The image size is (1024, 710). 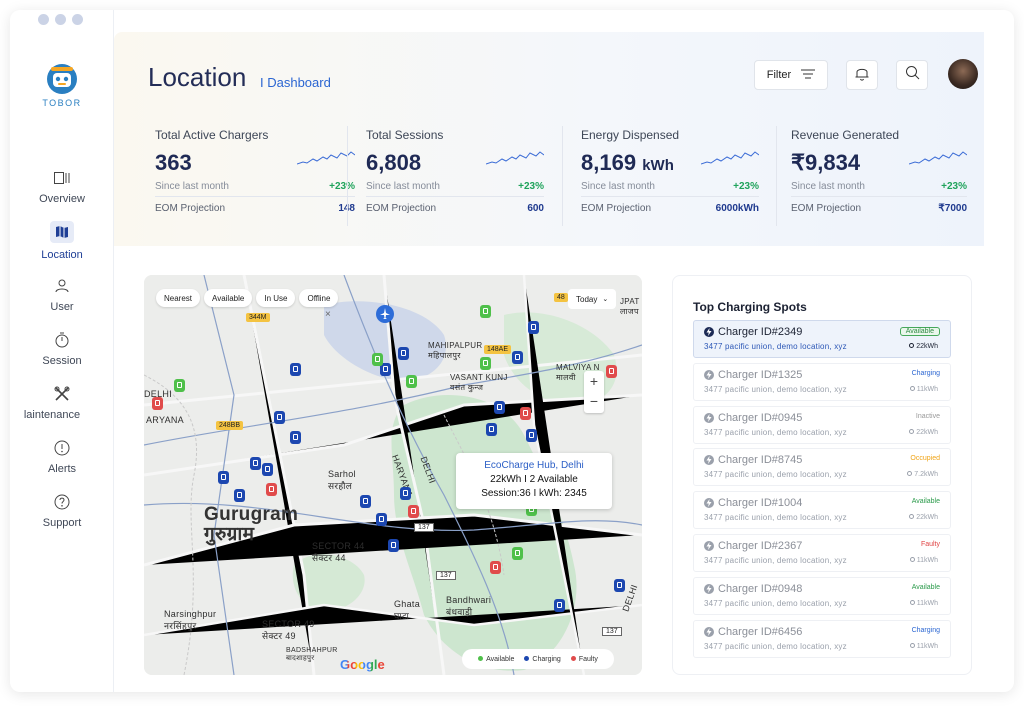 What do you see at coordinates (938, 158) in the screenshot?
I see `sparkline-chart` at bounding box center [938, 158].